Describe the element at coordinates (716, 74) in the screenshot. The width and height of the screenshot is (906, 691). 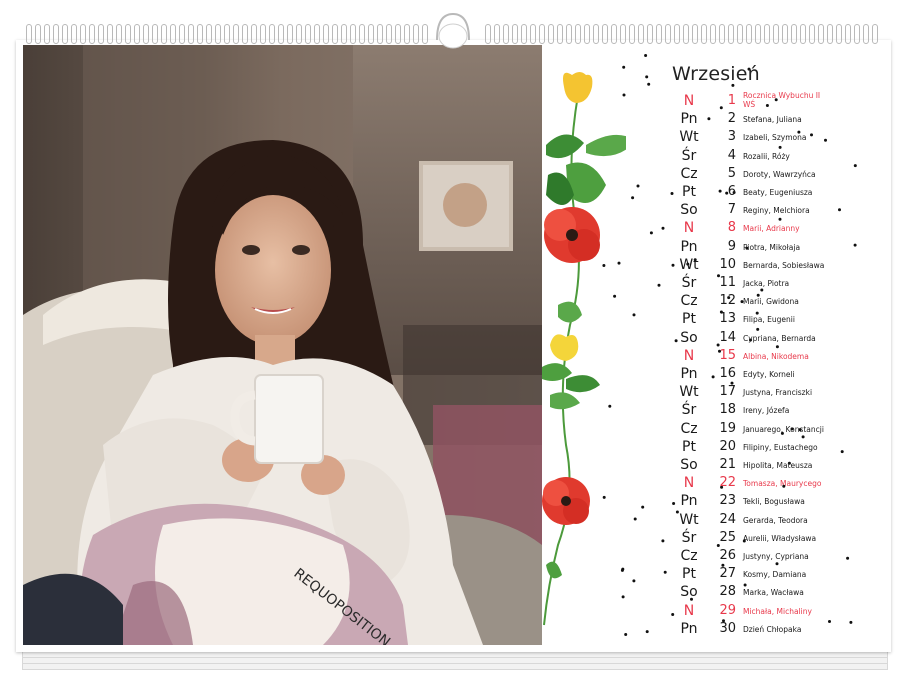
I see `month-title: Wrzesień` at that location.